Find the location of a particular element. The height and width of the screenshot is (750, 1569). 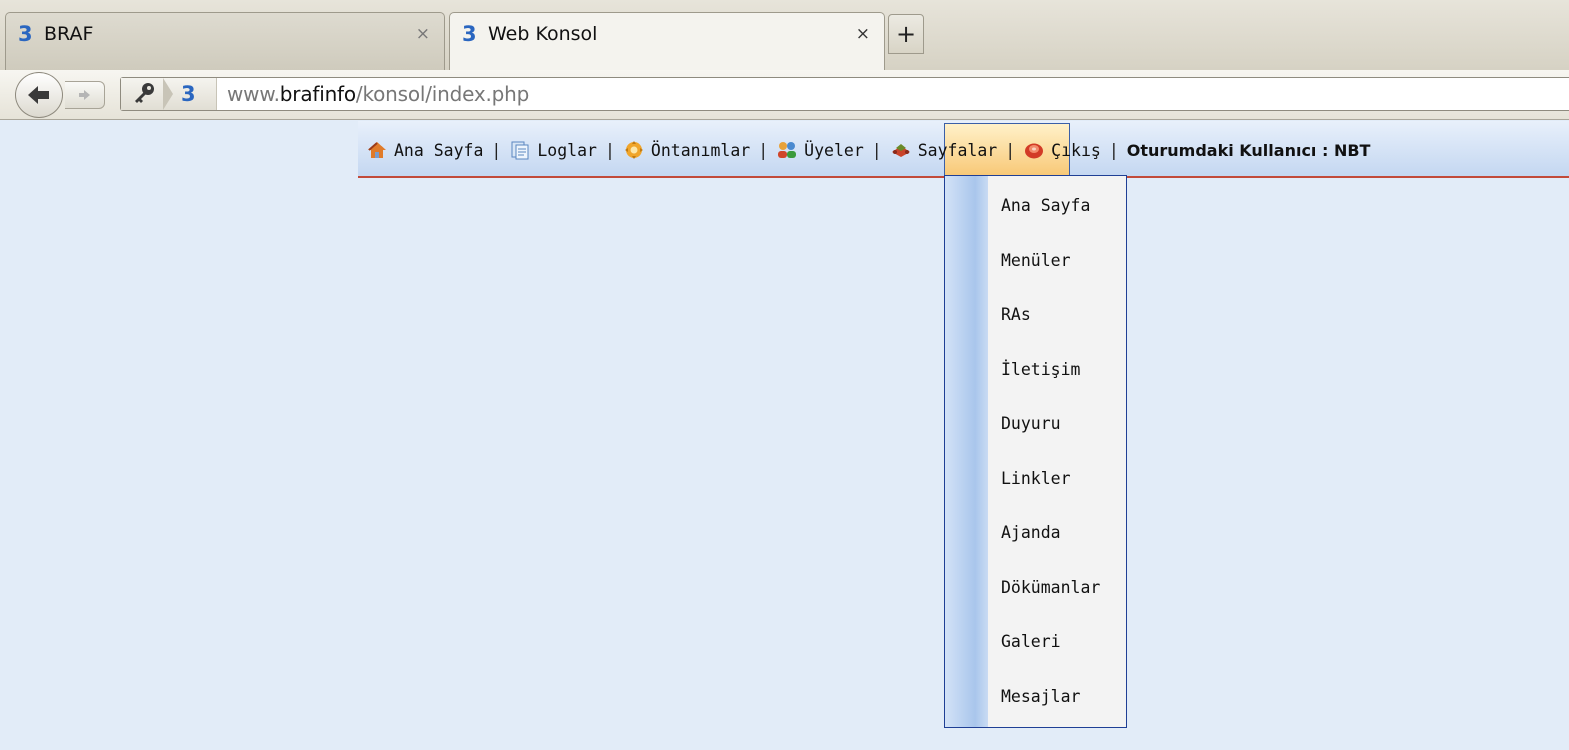

settings-icon is located at coordinates (633, 150).